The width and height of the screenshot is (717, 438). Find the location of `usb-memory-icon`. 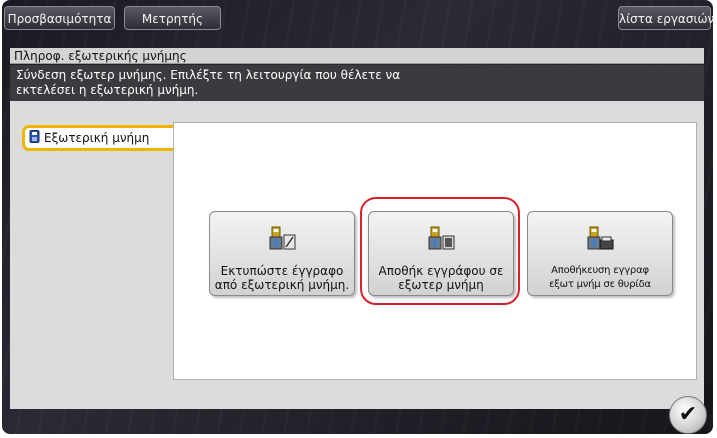

usb-memory-icon is located at coordinates (34, 139).